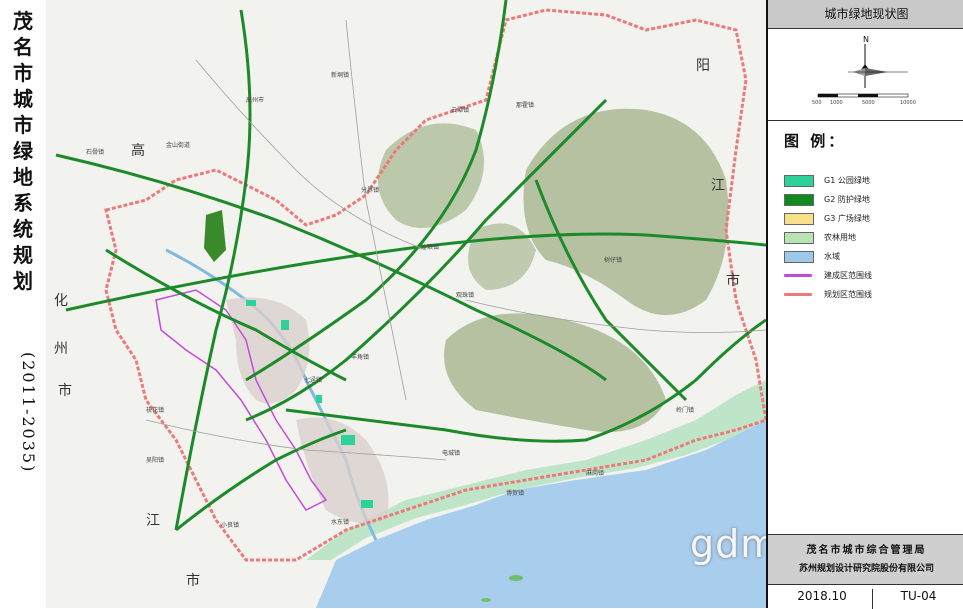 This screenshot has height=609, width=963. Describe the element at coordinates (836, 103) in the screenshot. I see `scale-tick: 1000` at that location.